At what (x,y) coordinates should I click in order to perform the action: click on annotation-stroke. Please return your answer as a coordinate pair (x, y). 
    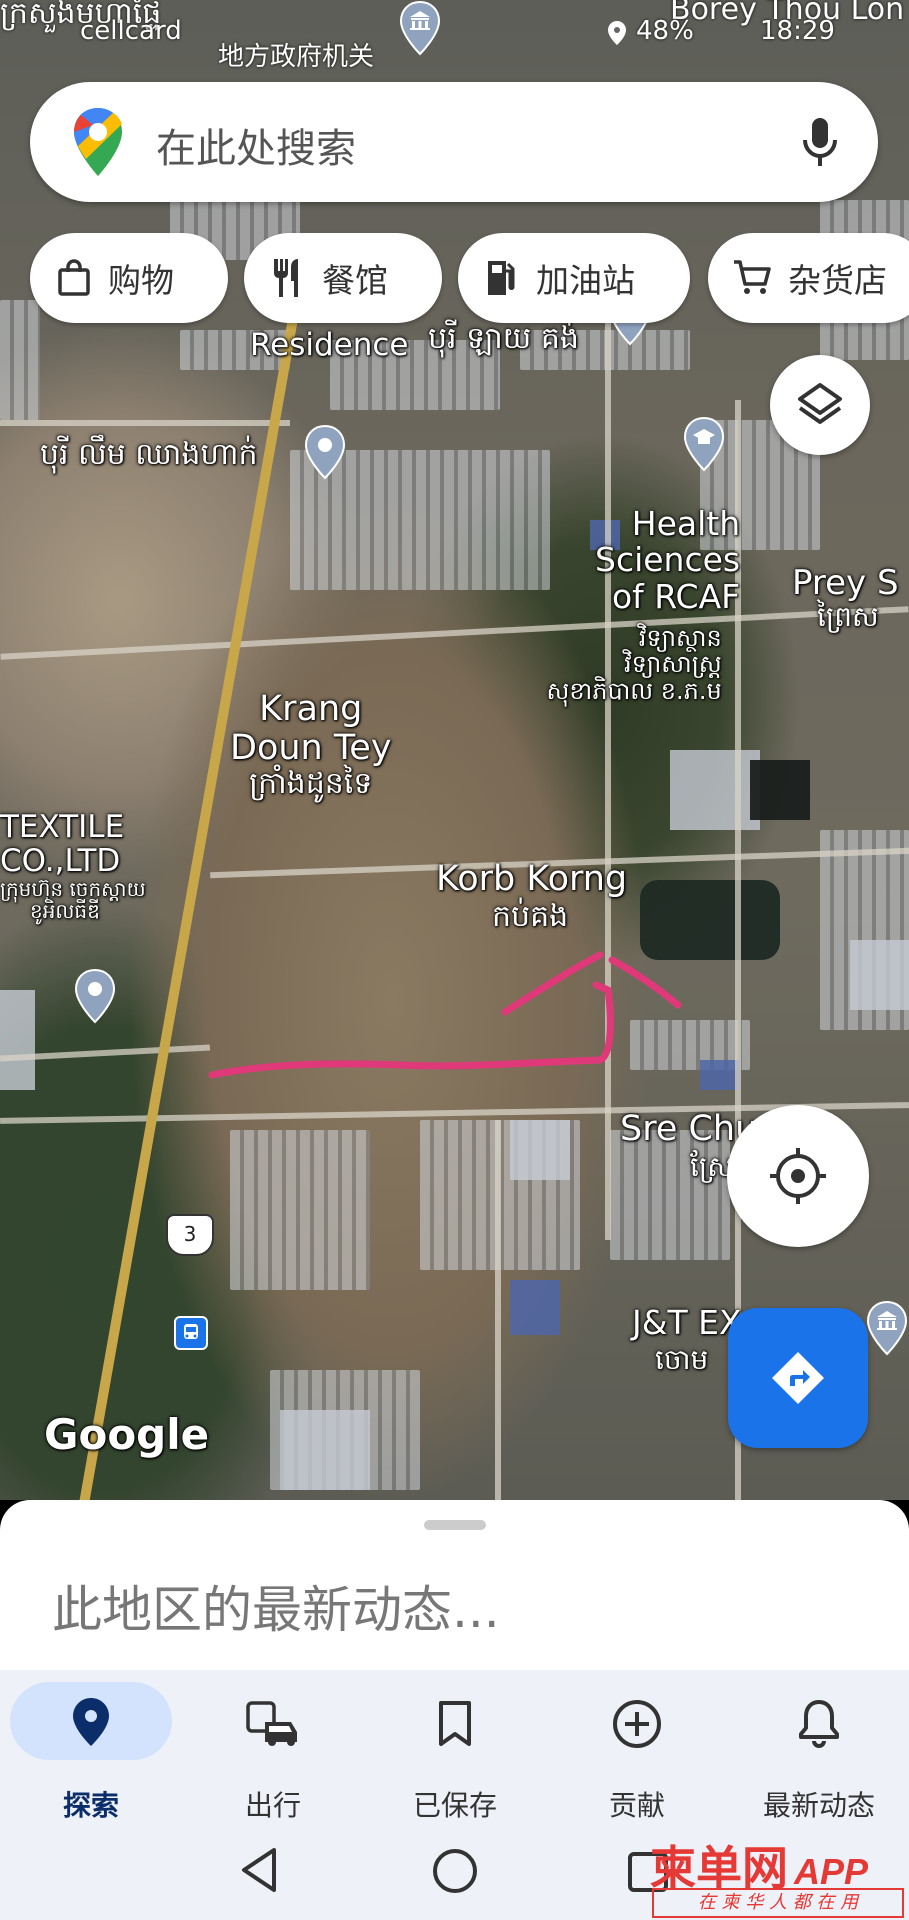
    Looking at the image, I should click on (445, 1015).